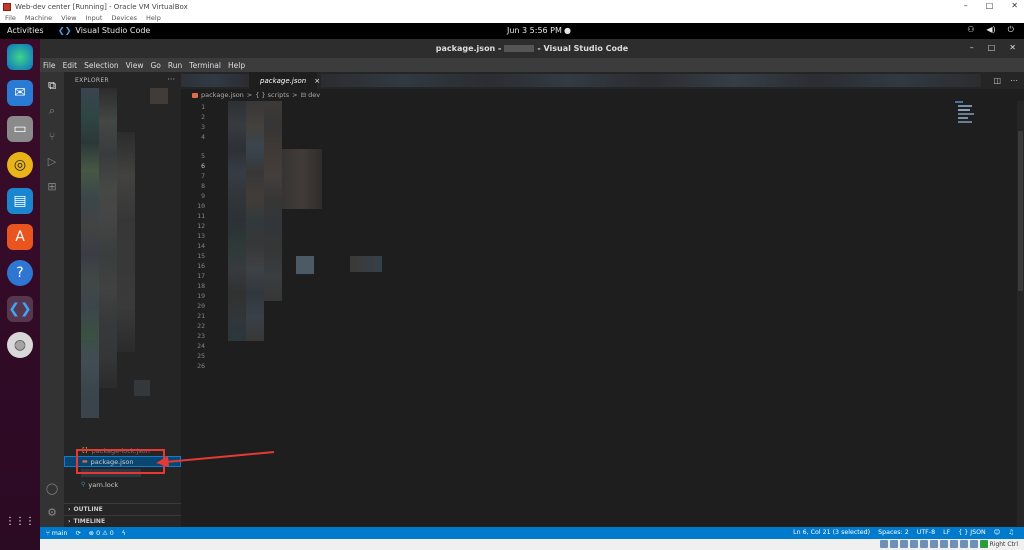  Describe the element at coordinates (972, 532) in the screenshot. I see `language-mode: { } JSON` at that location.